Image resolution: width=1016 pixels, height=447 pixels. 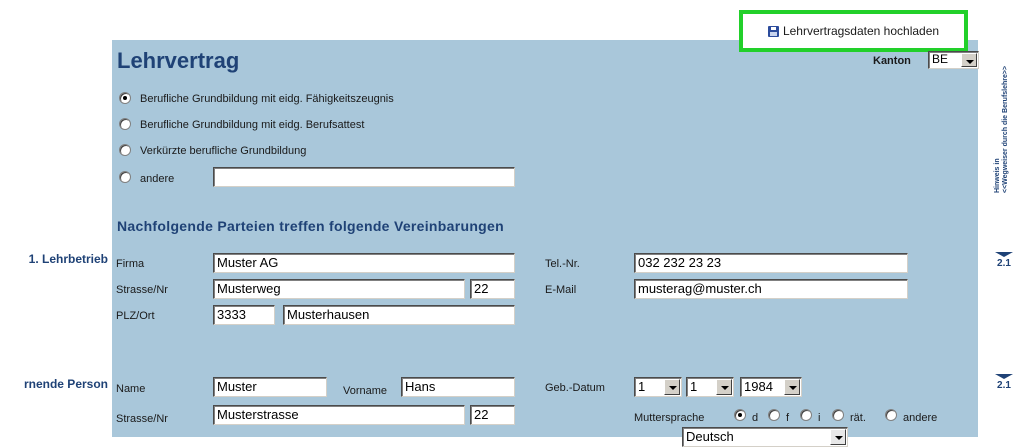 I want to click on email-input: musterag@muster.ch, so click(x=771, y=289).